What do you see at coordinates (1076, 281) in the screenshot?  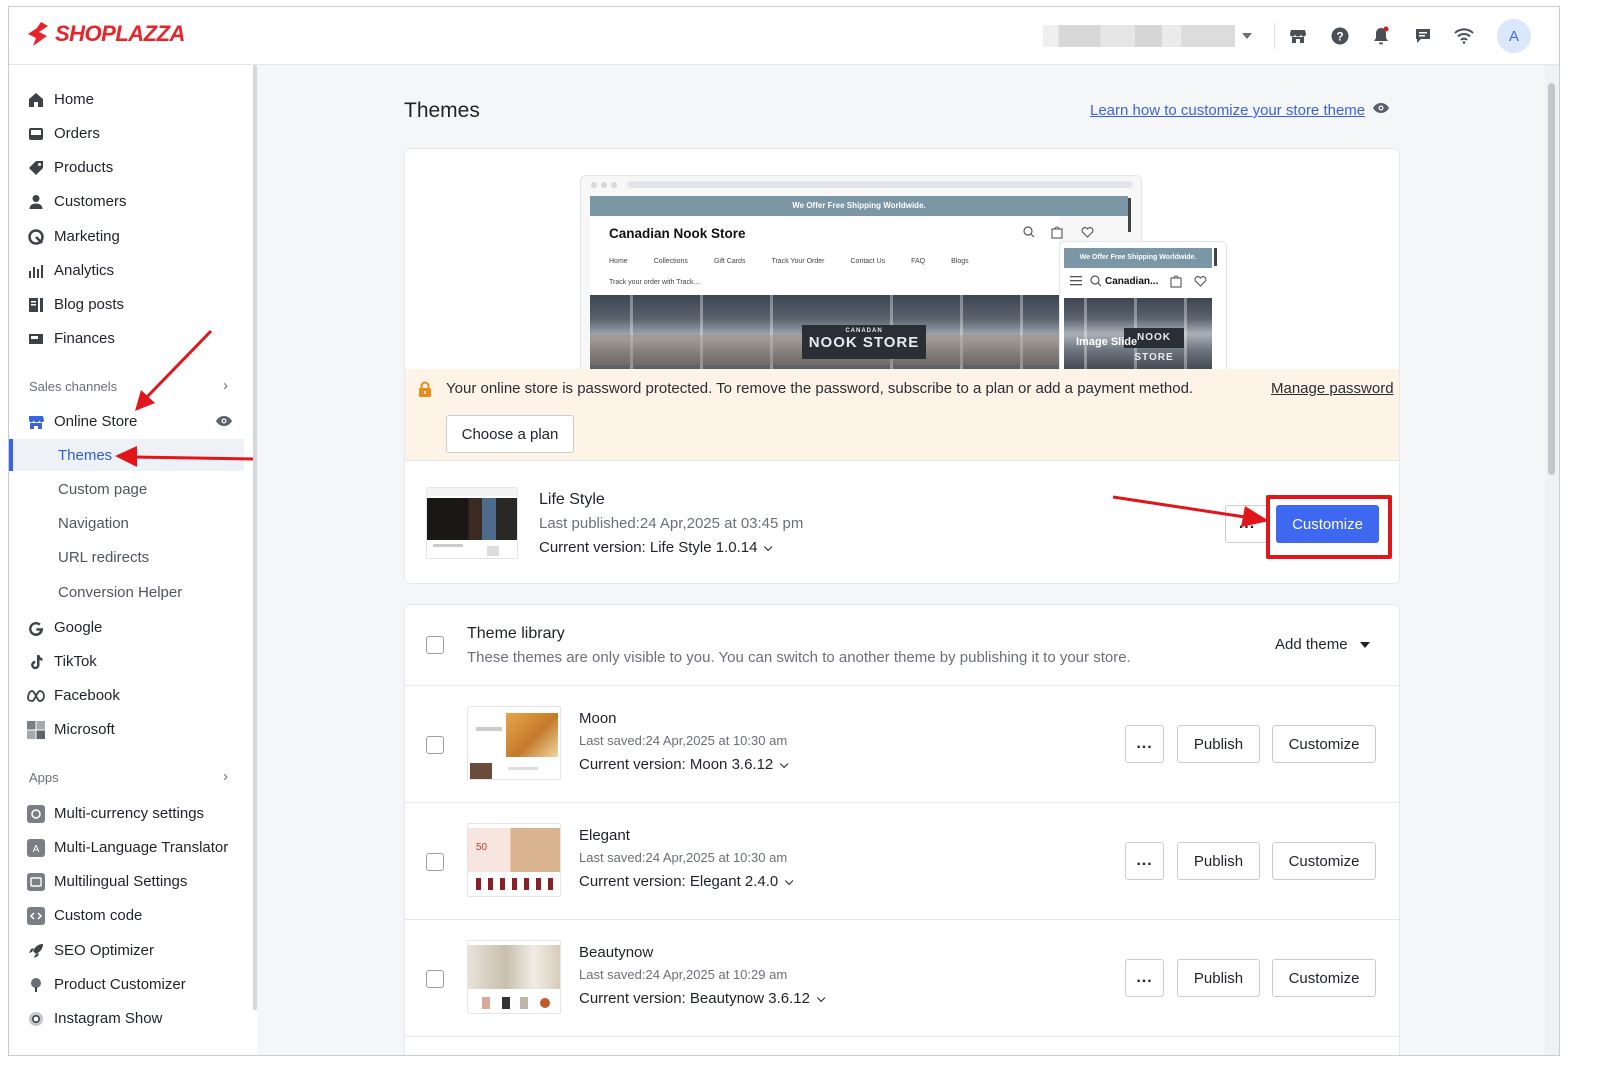 I see `mobile-menu-icon` at bounding box center [1076, 281].